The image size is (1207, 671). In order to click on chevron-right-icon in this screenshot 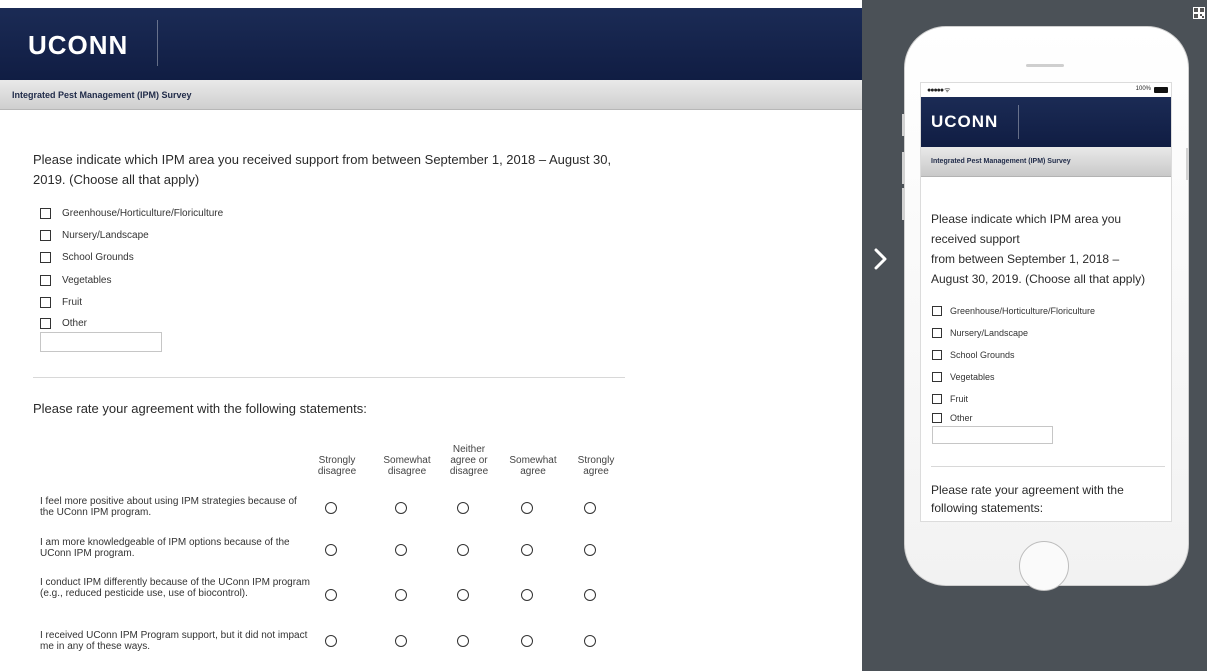, I will do `click(881, 259)`.